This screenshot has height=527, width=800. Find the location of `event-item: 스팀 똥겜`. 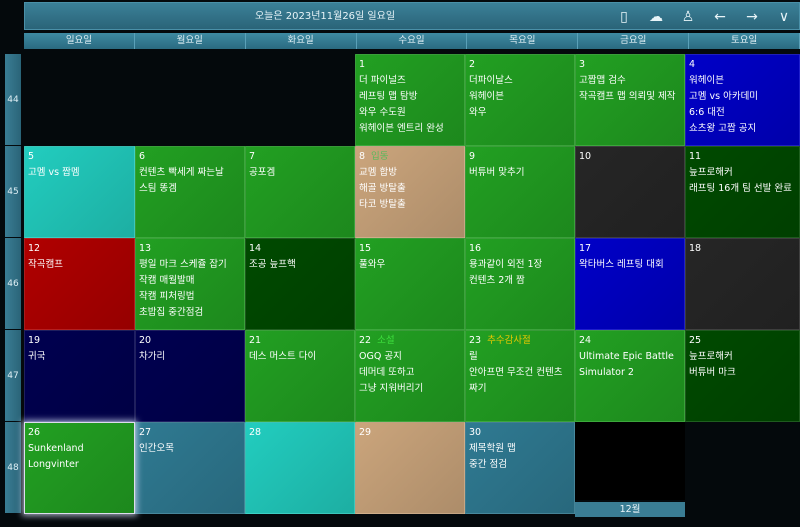

event-item: 스팀 똥겜 is located at coordinates (190, 189).